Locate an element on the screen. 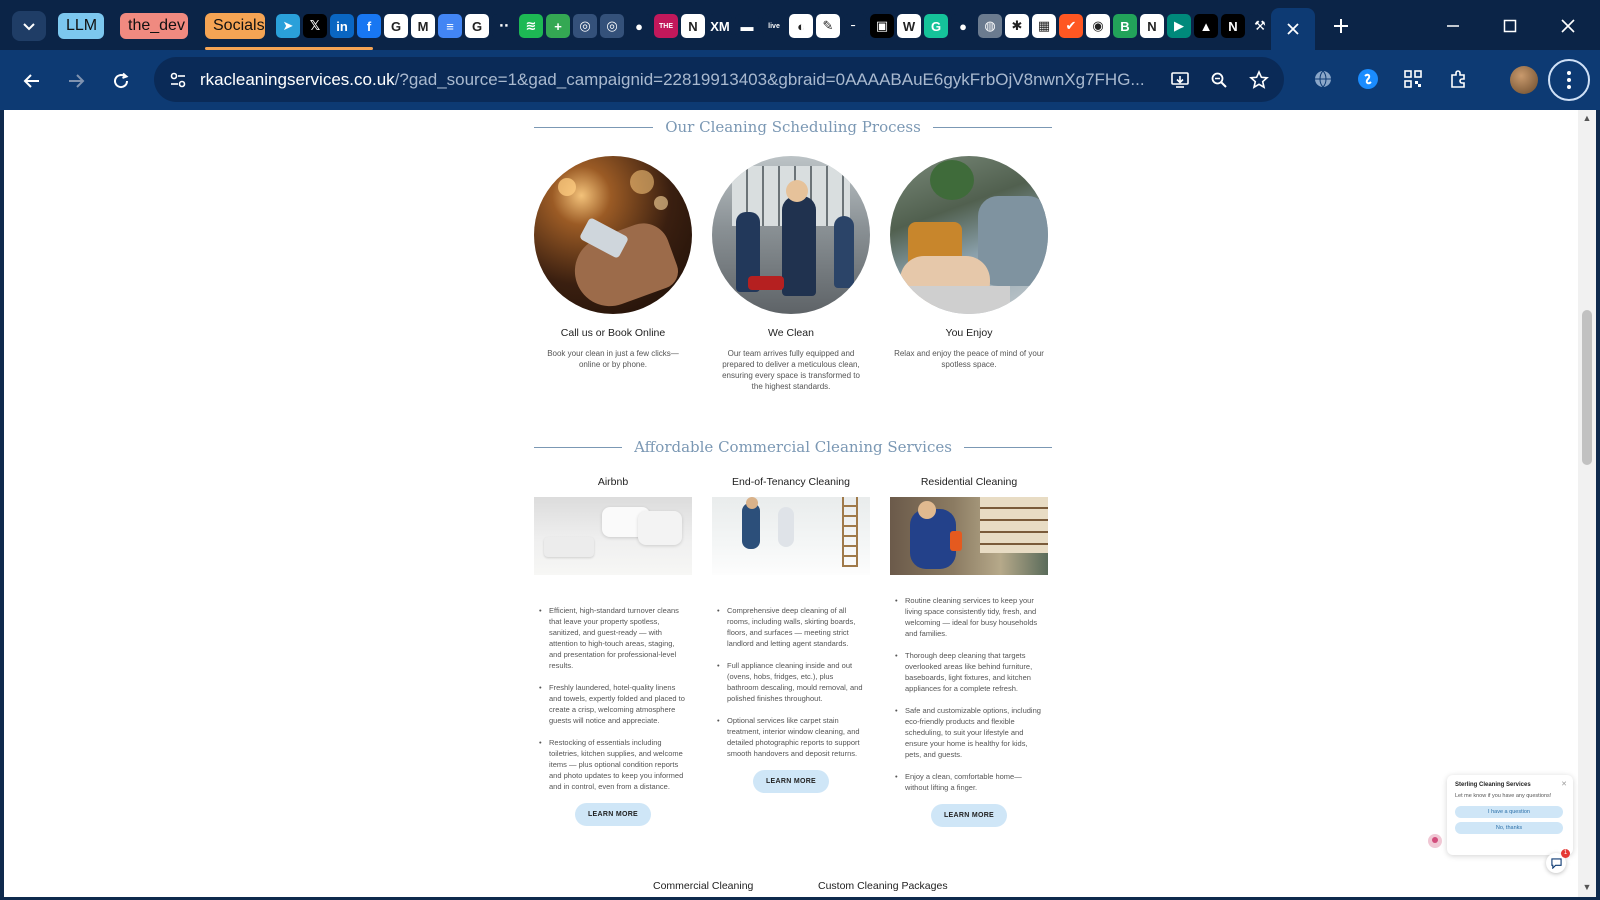  tab-search-button is located at coordinates (29, 26).